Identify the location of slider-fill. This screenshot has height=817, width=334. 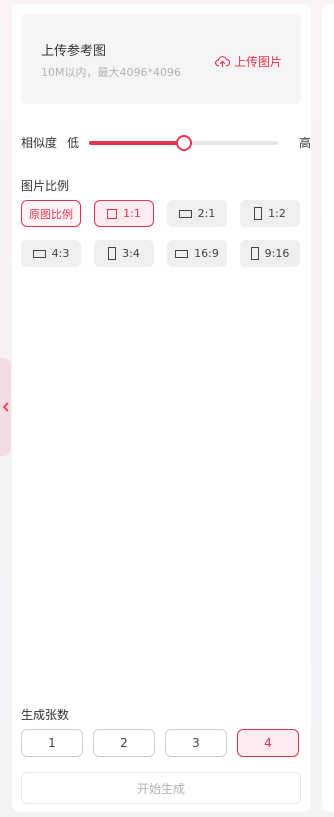
(136, 143).